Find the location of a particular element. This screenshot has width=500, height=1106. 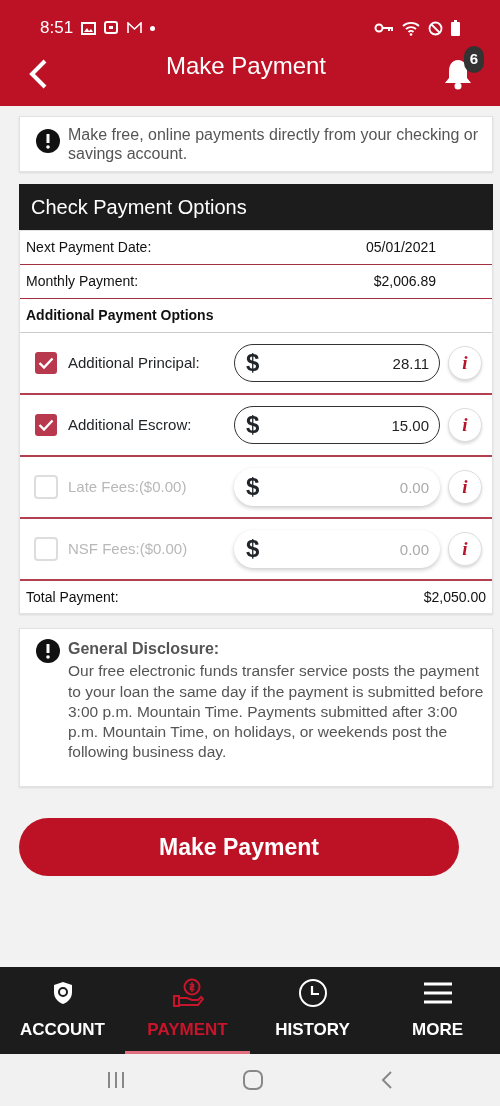

notice-text: Make free, online payments directly from your checking or savings account. is located at coordinates (273, 144).